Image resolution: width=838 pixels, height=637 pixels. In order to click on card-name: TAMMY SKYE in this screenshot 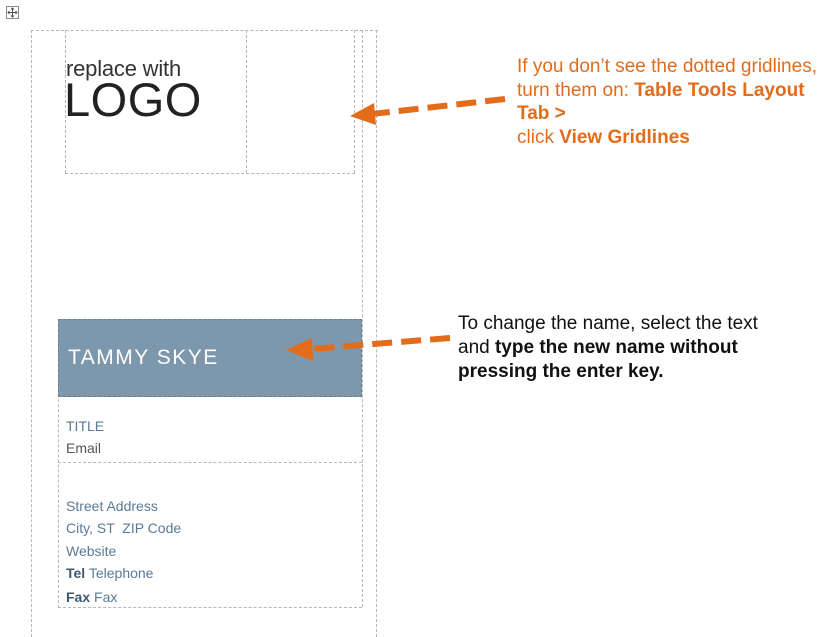, I will do `click(143, 358)`.